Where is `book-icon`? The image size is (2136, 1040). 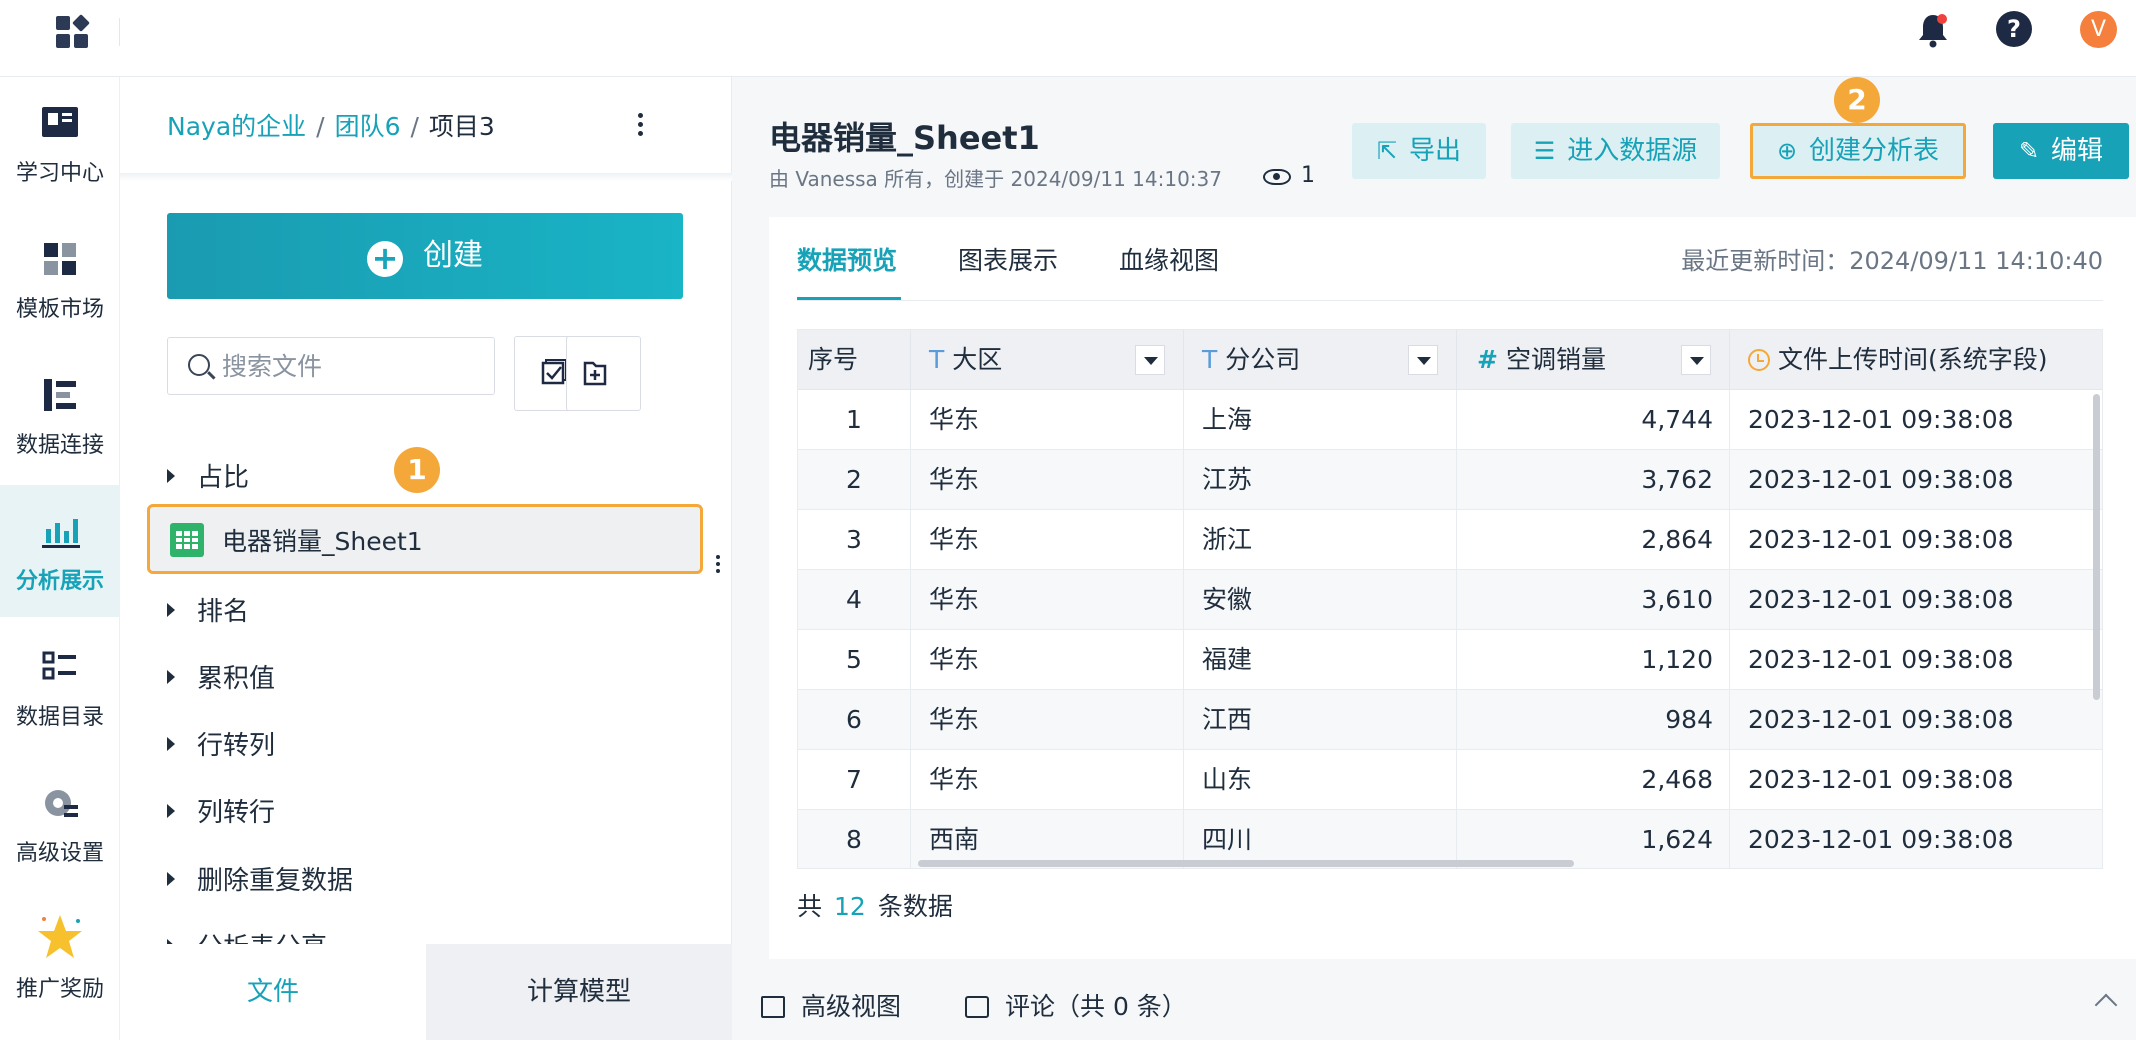 book-icon is located at coordinates (60, 123).